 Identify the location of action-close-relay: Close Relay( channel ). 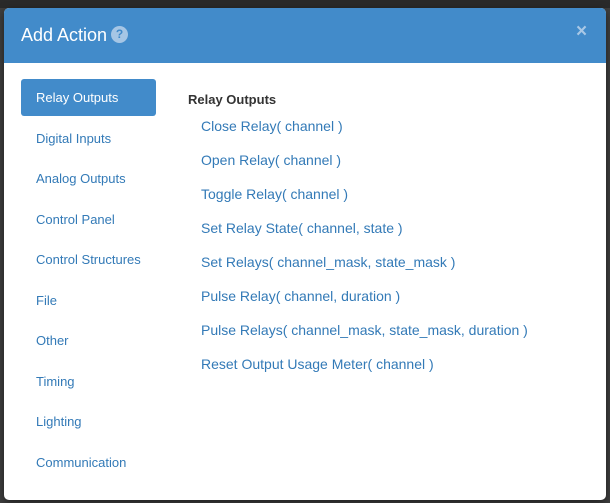
(394, 126).